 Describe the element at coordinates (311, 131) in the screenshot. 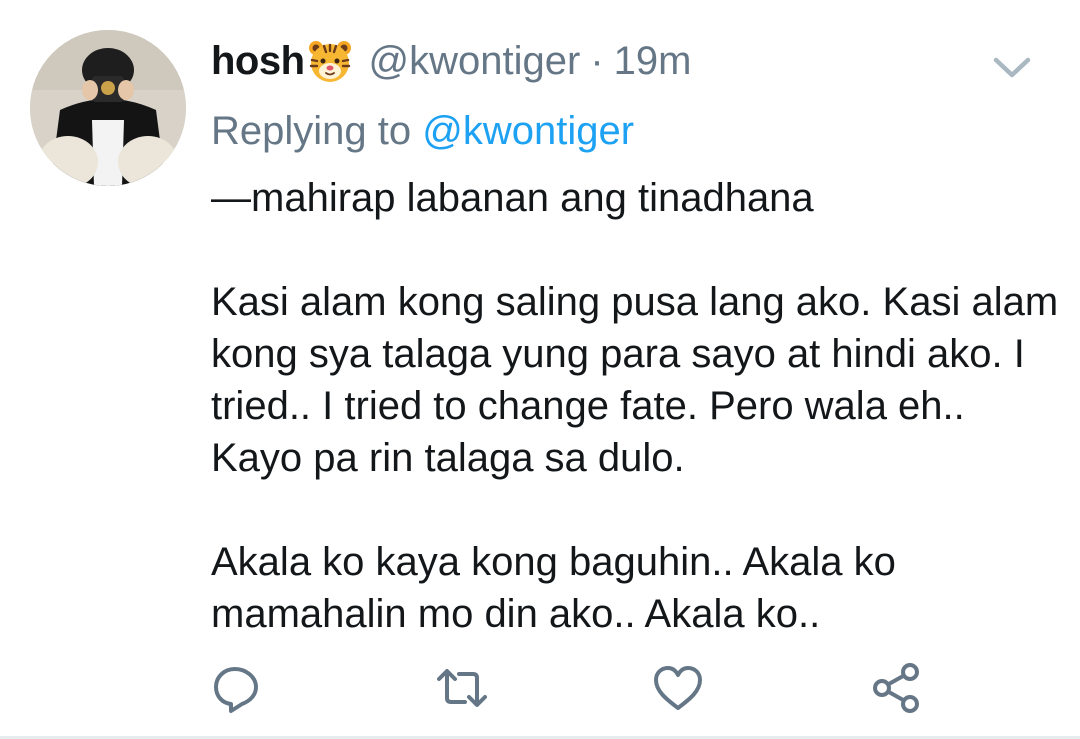

I see `replying-to-label: Replying to` at that location.